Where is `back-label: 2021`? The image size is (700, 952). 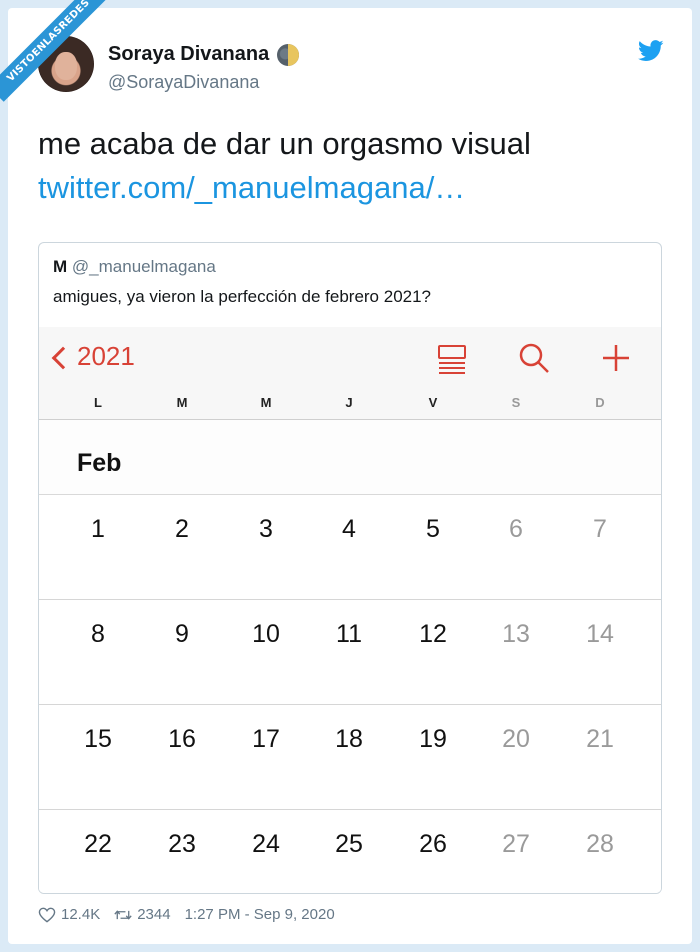 back-label: 2021 is located at coordinates (106, 356).